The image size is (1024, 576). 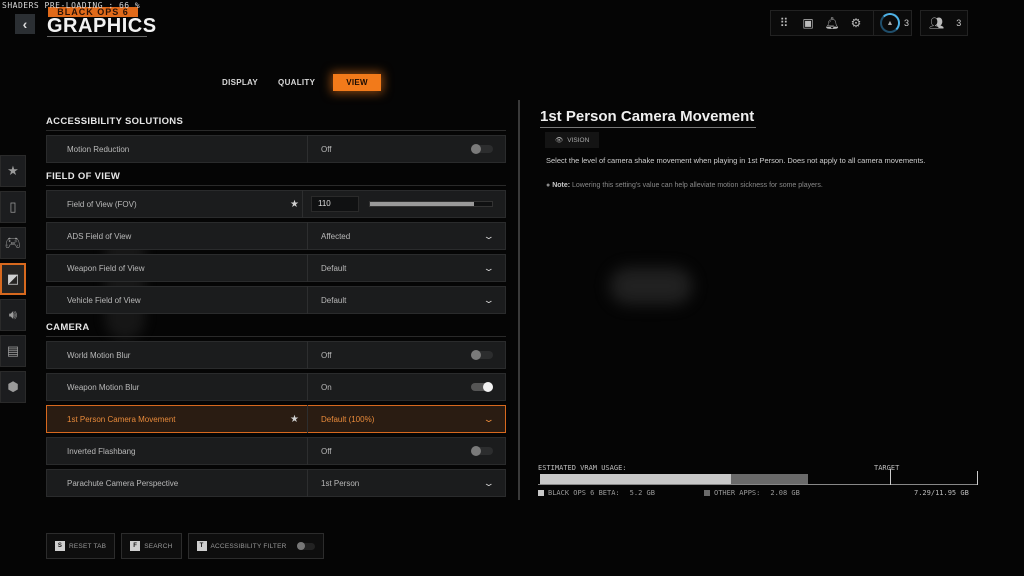 I want to click on accessibility-filter-button: T ACCESSIBILITY FILTER, so click(x=255, y=546).